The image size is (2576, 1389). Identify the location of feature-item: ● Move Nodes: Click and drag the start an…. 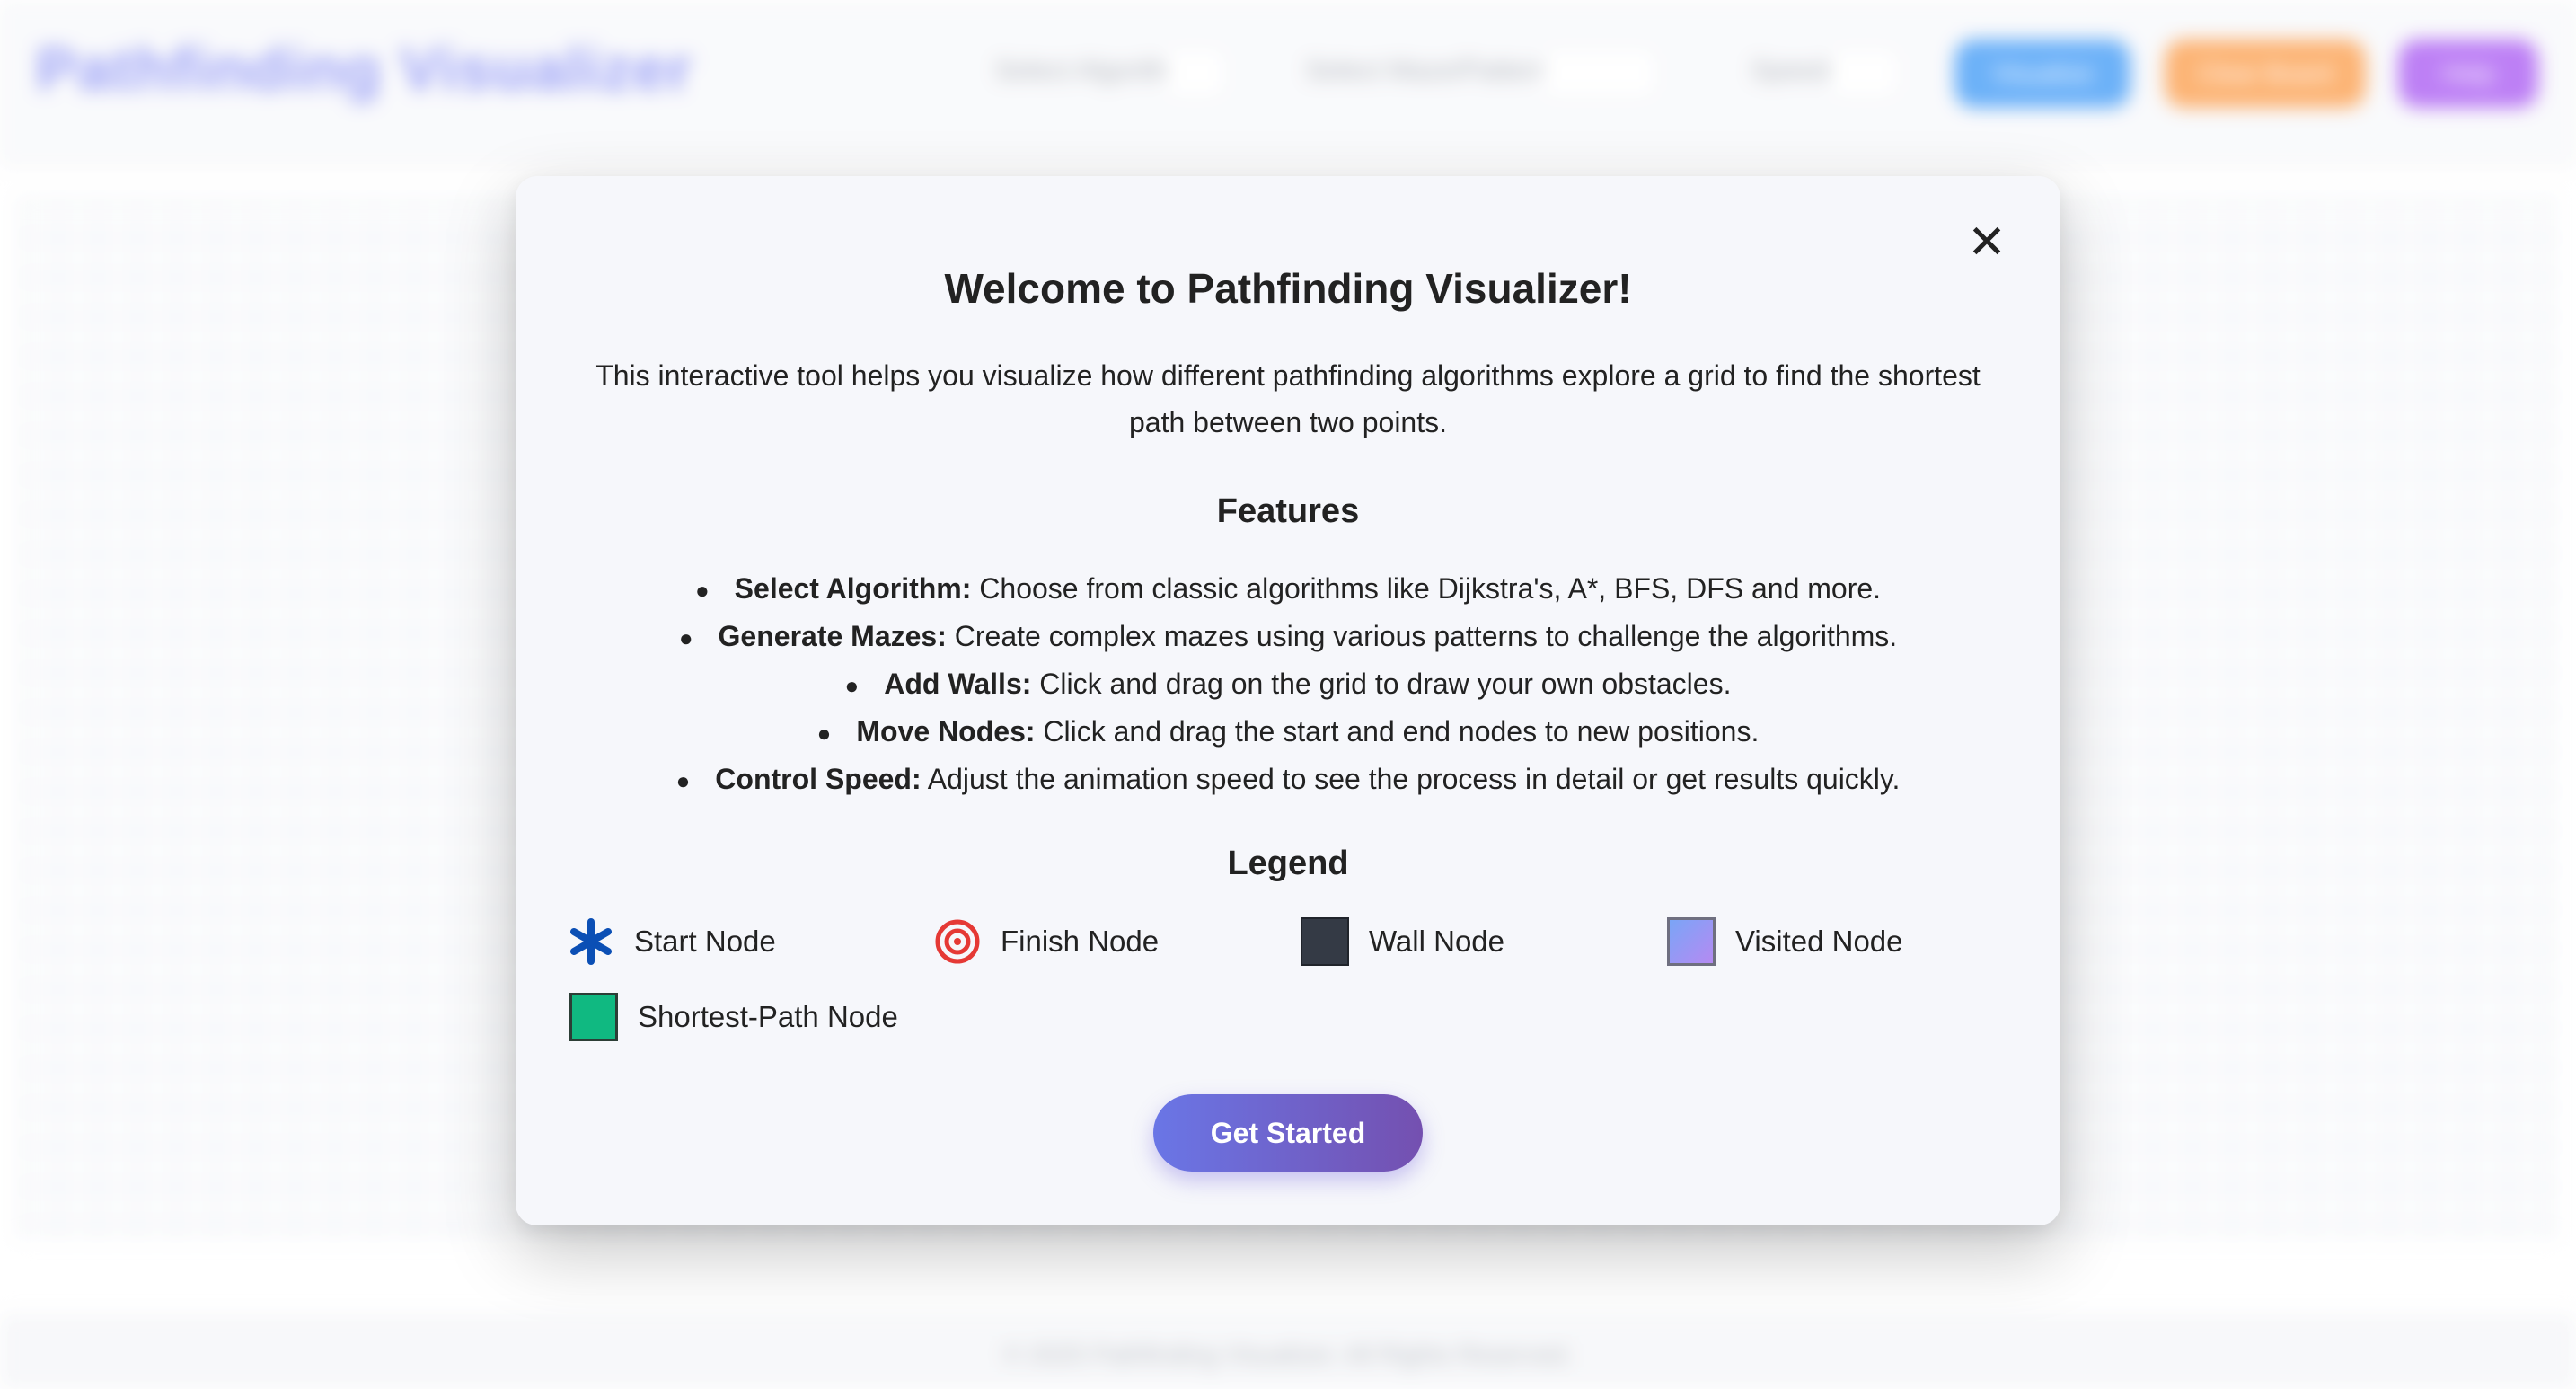
(1288, 731).